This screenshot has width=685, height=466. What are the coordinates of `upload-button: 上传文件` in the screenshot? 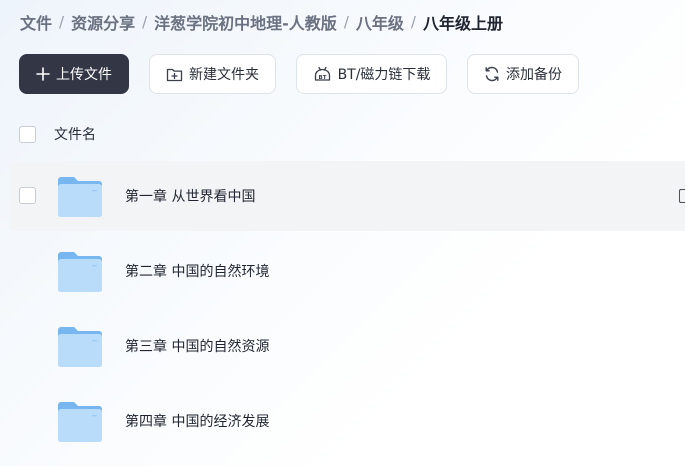 It's located at (74, 74).